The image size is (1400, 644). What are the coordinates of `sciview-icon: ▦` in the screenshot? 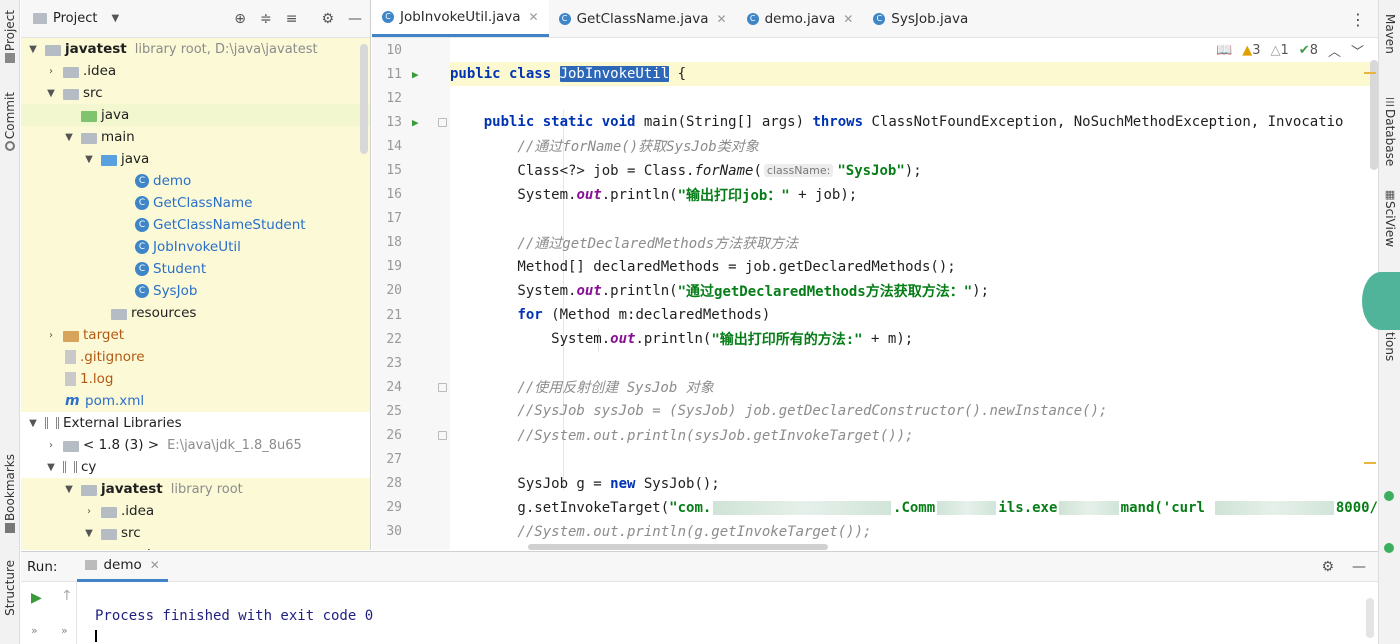 It's located at (1390, 194).